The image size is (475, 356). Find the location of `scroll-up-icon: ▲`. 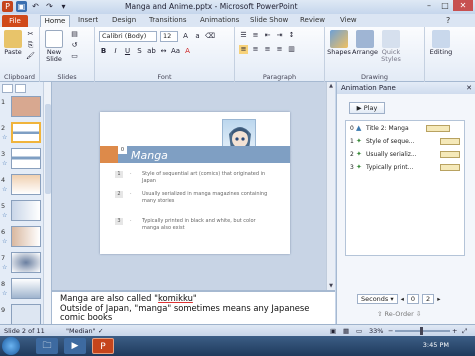

scroll-up-icon: ▲ is located at coordinates (331, 86).